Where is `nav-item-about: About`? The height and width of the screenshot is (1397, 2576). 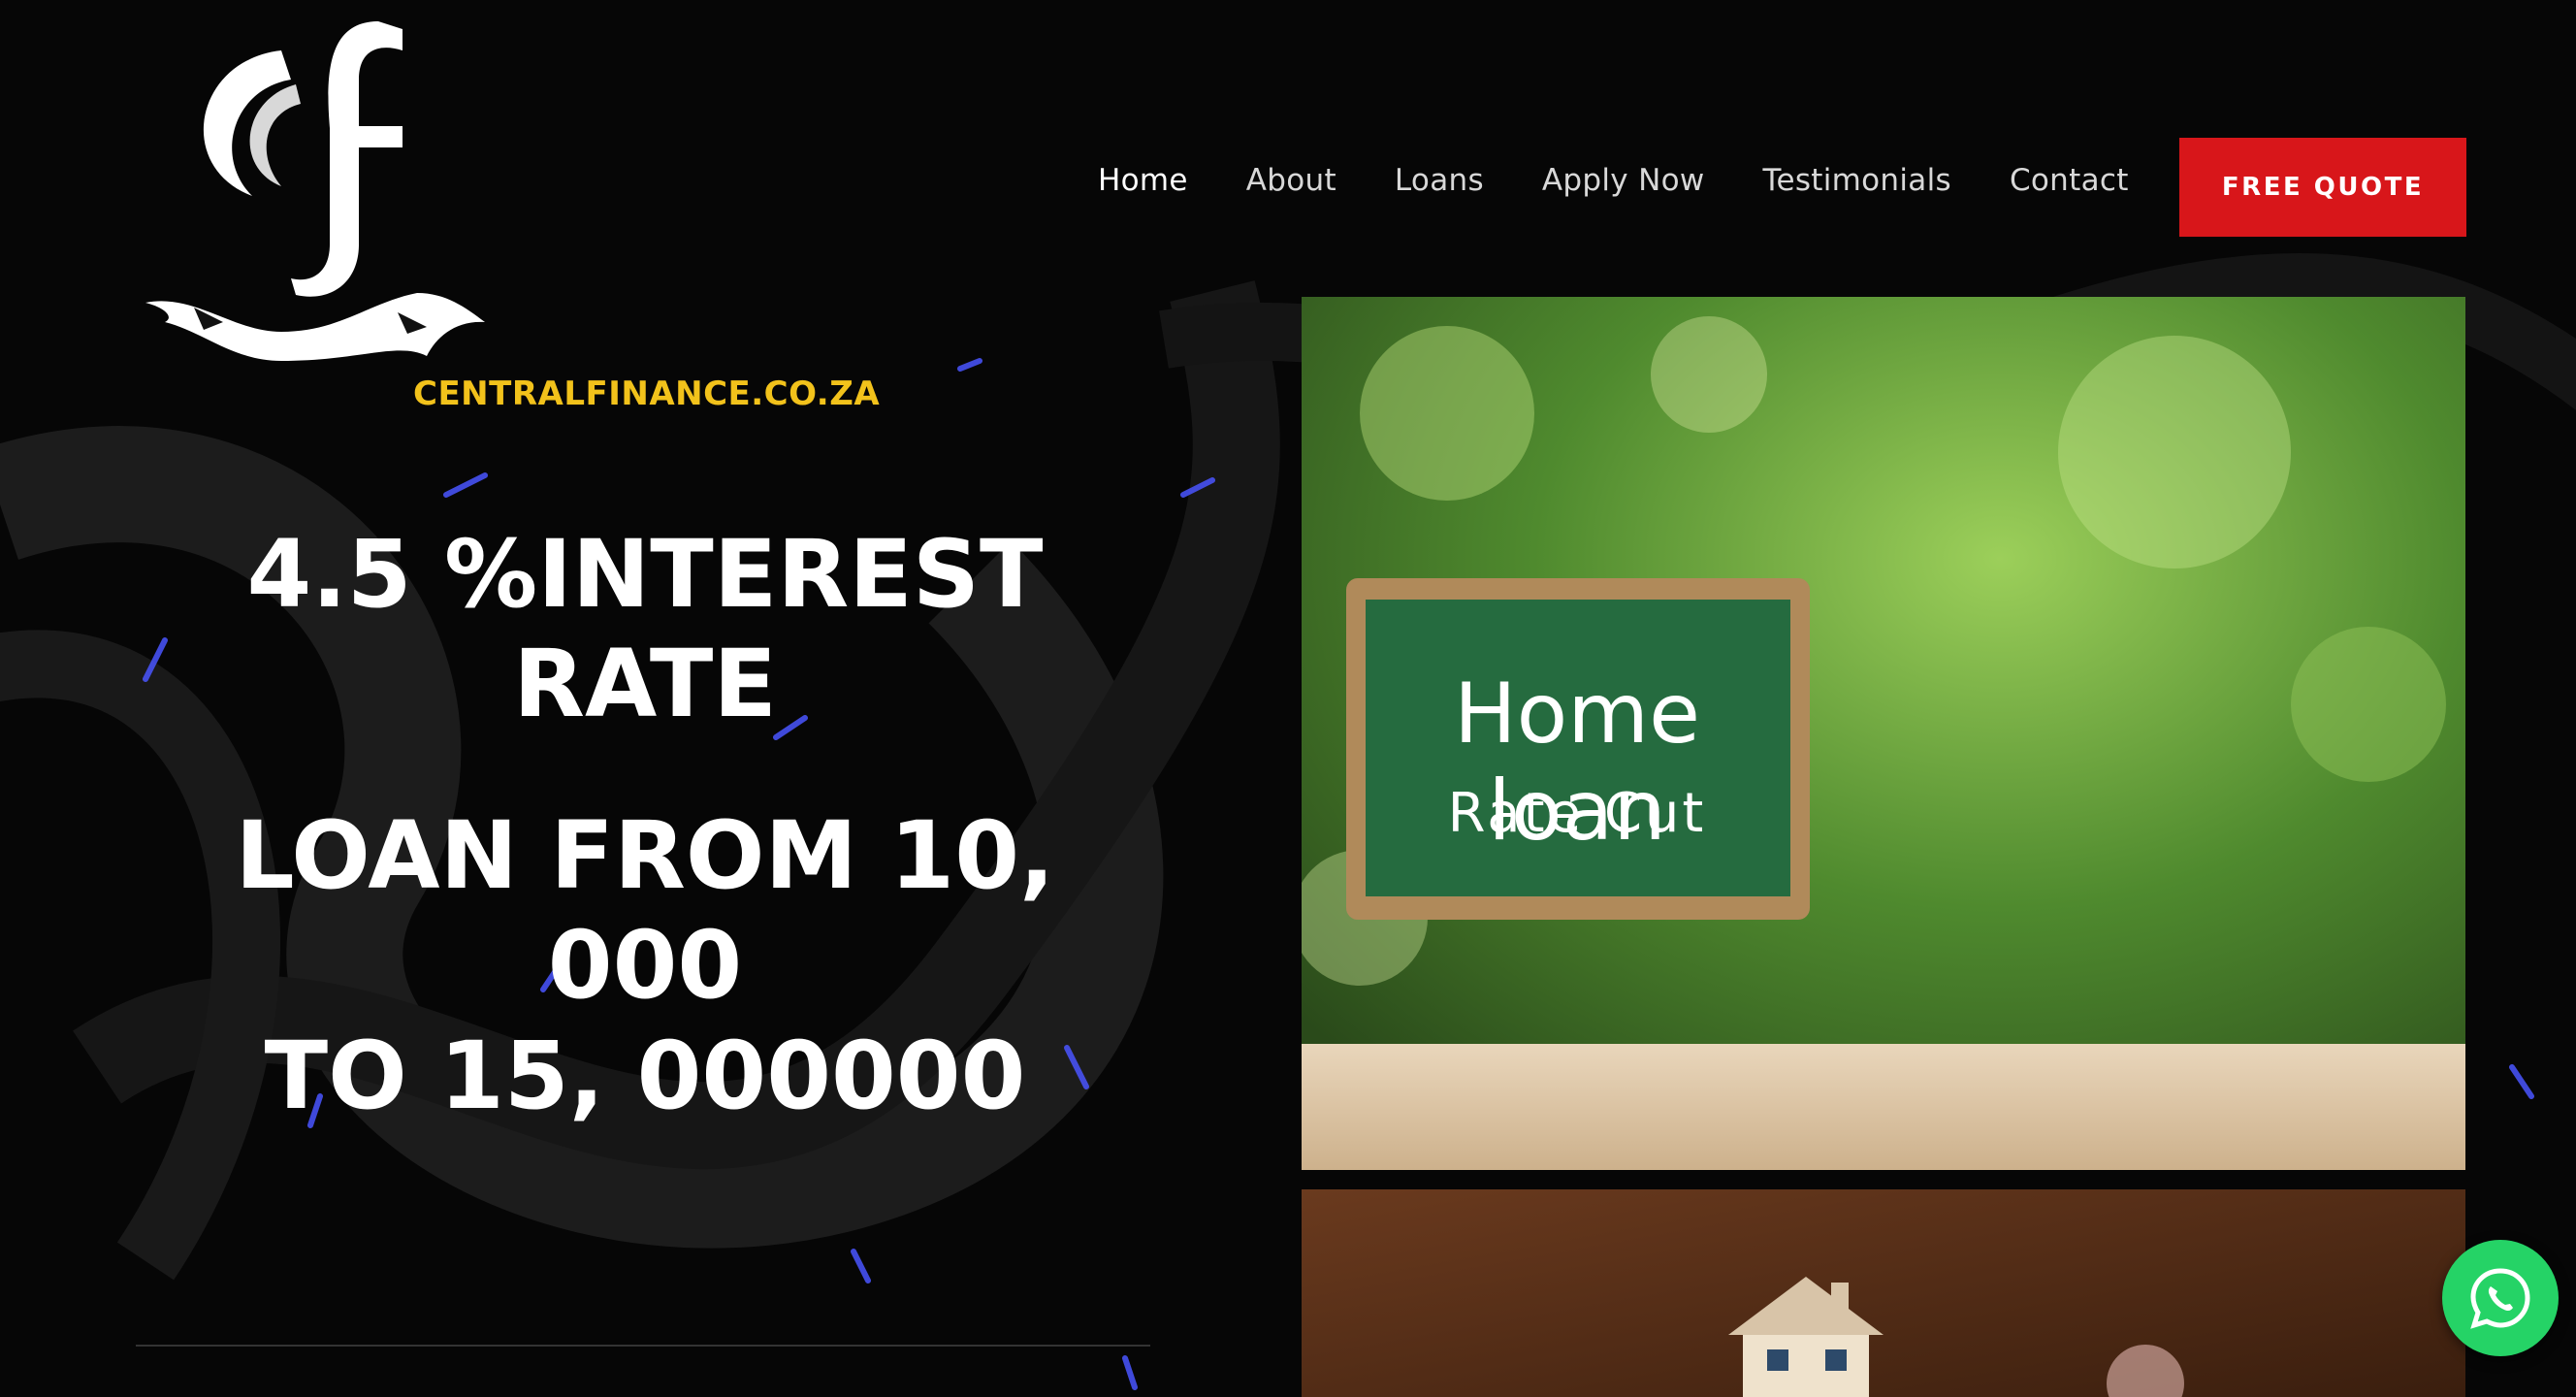 nav-item-about: About is located at coordinates (1291, 180).